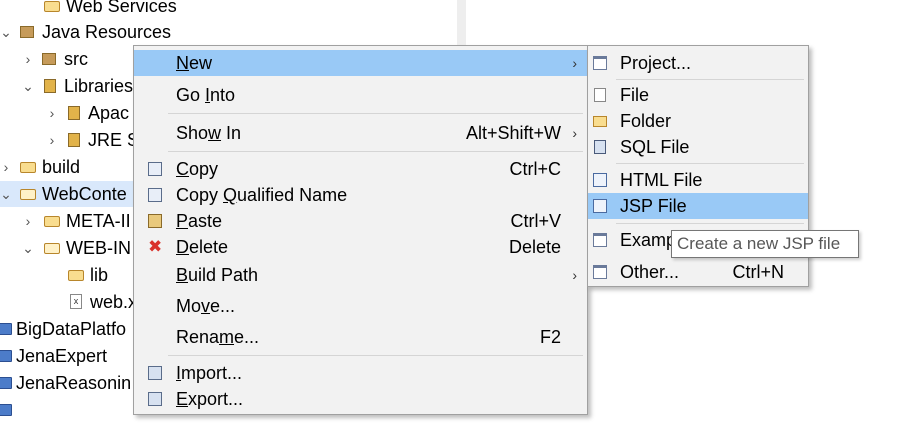 This screenshot has width=909, height=423. I want to click on tree-label: WebConte, so click(84, 194).